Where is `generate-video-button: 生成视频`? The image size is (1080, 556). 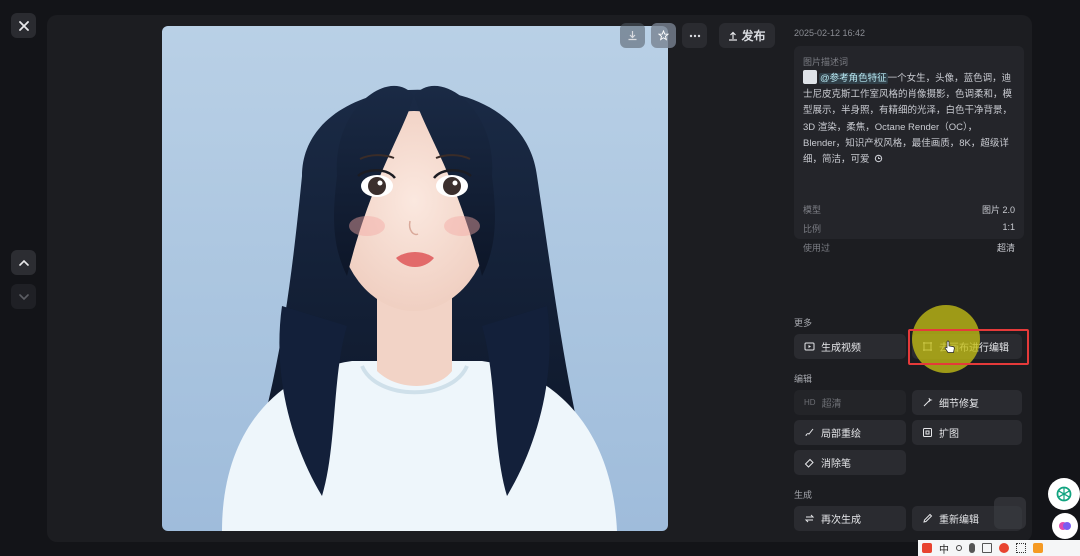 generate-video-button: 生成视频 is located at coordinates (850, 346).